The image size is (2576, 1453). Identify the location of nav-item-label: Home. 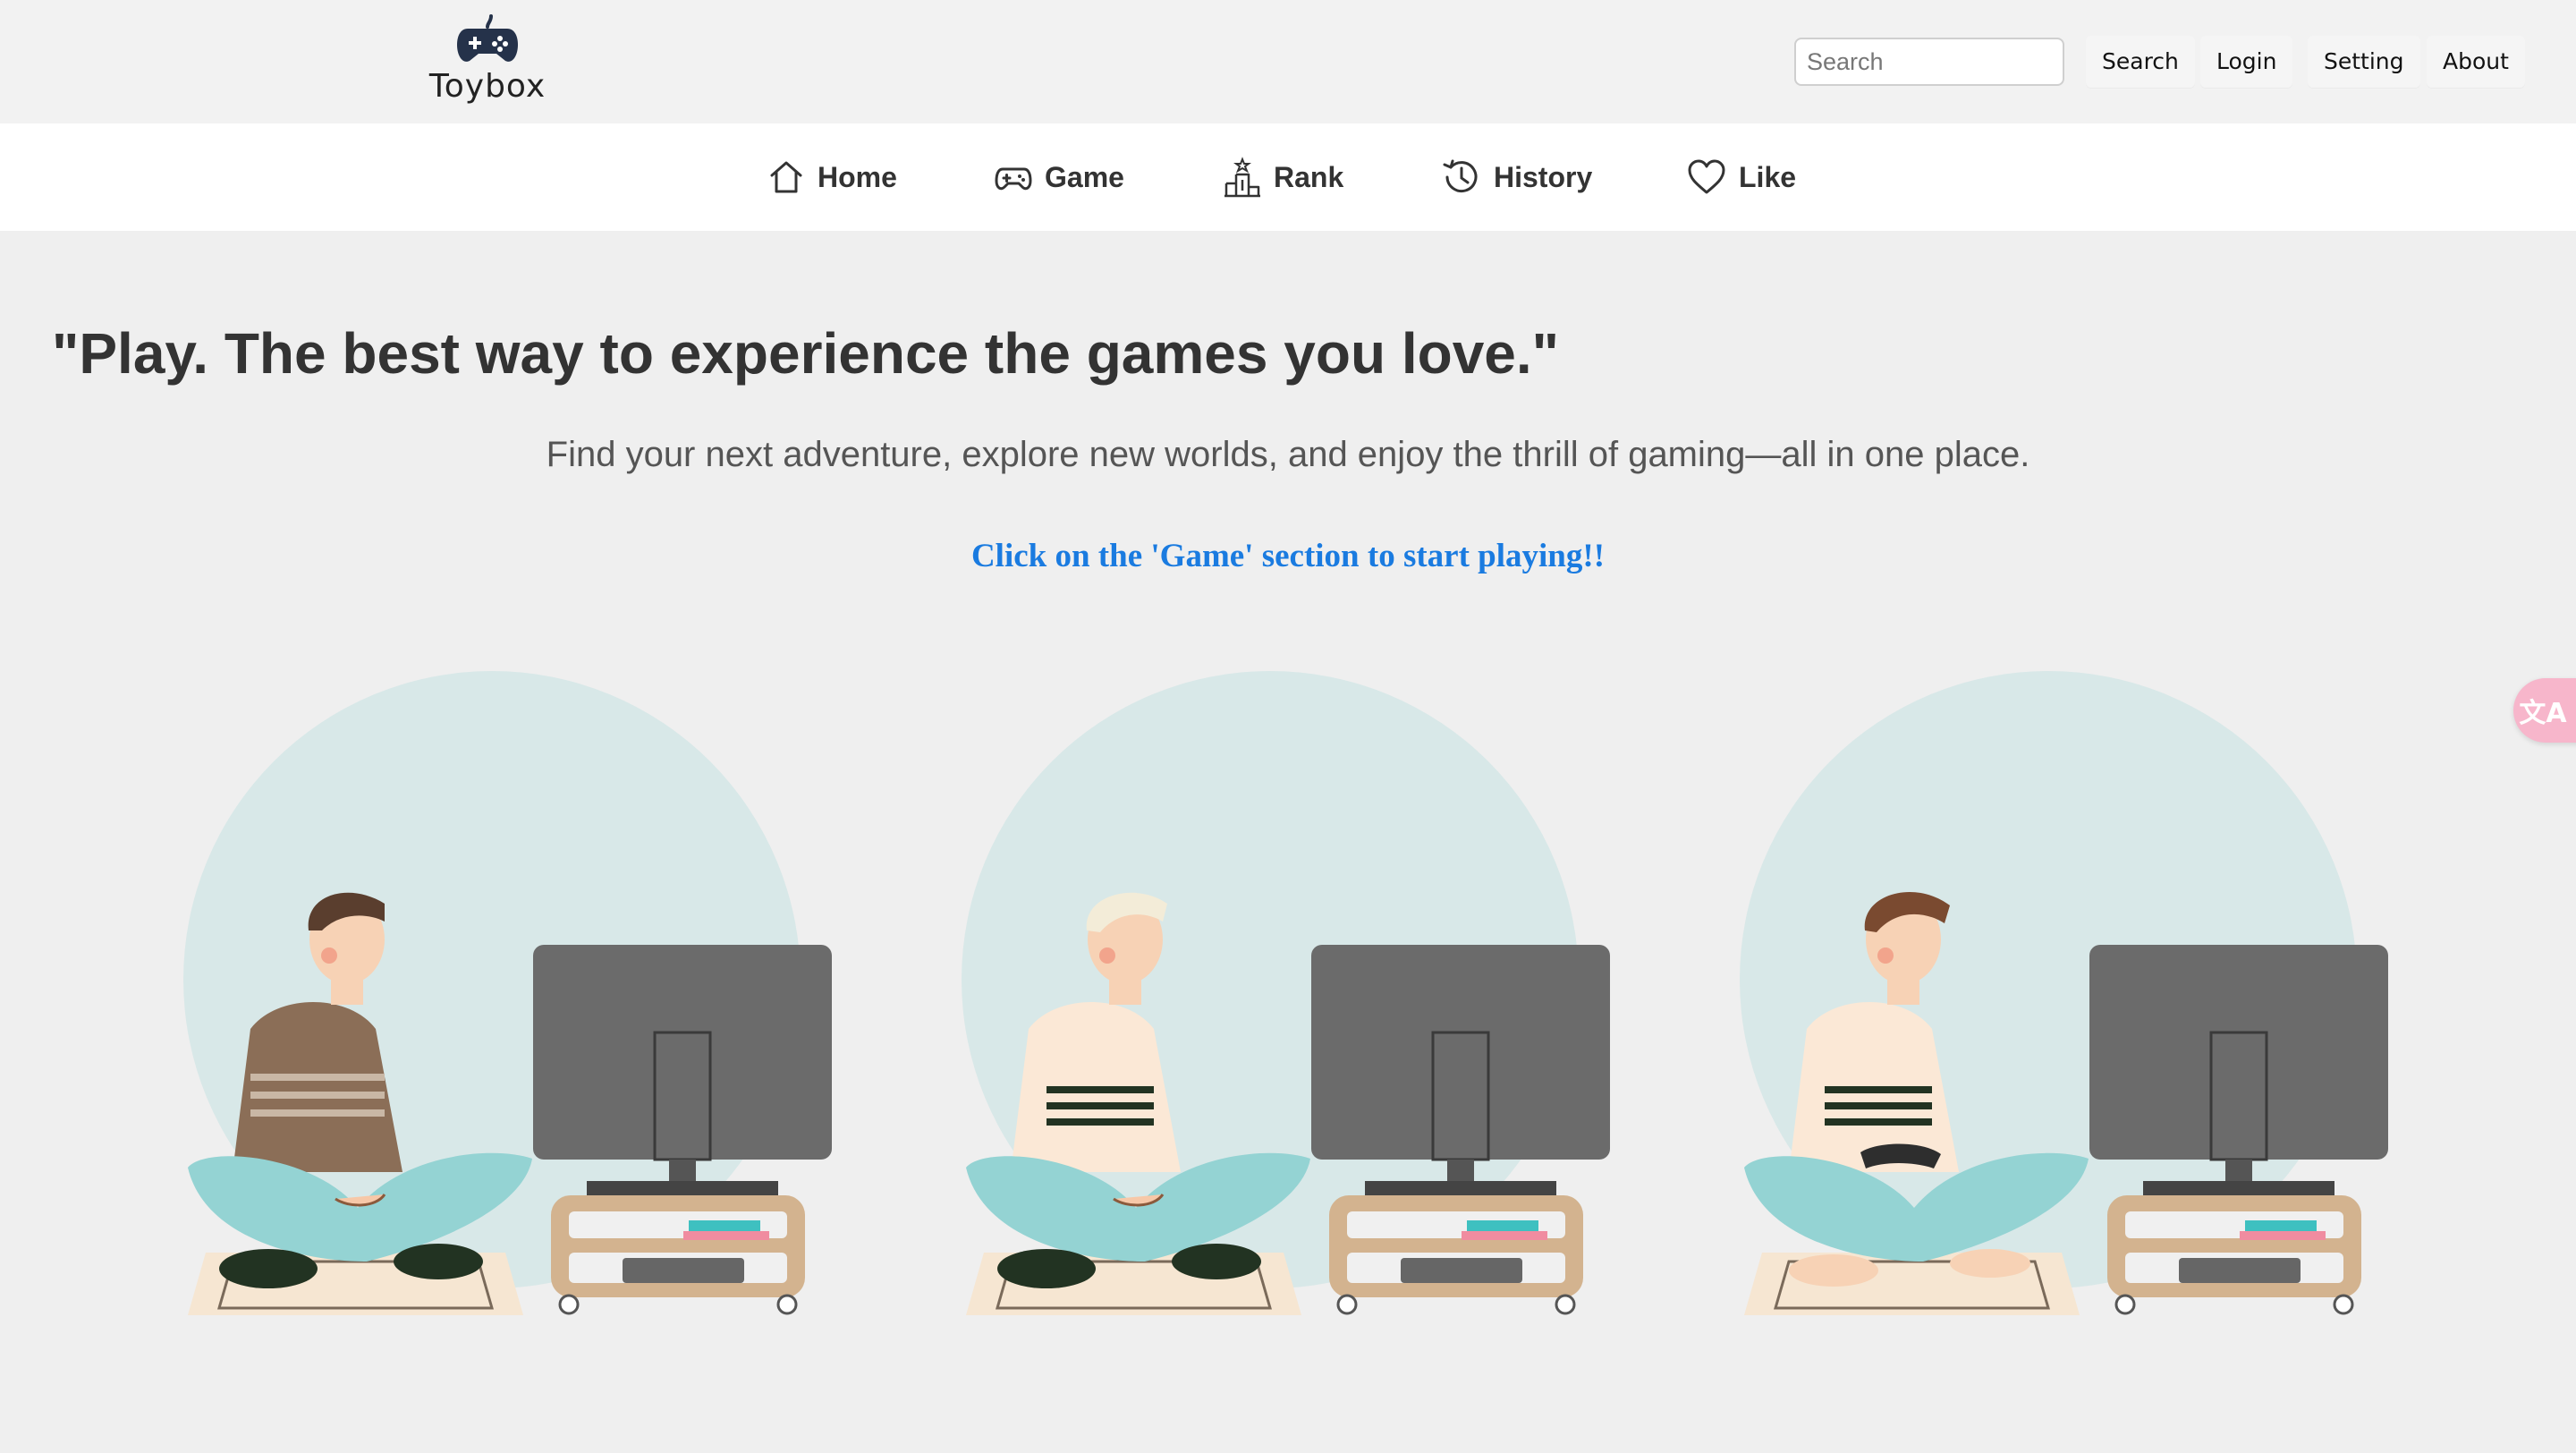
(857, 176).